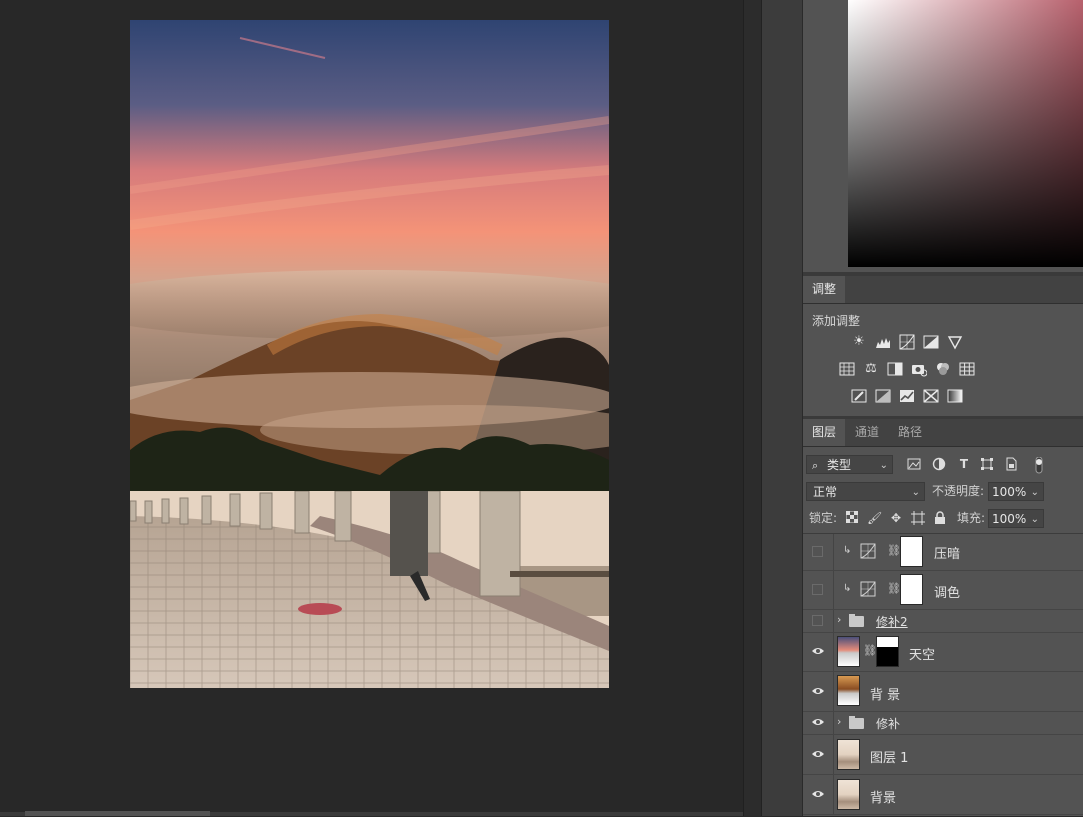 The height and width of the screenshot is (817, 1083). I want to click on brightness-contrast-icon: ☀, so click(859, 342).